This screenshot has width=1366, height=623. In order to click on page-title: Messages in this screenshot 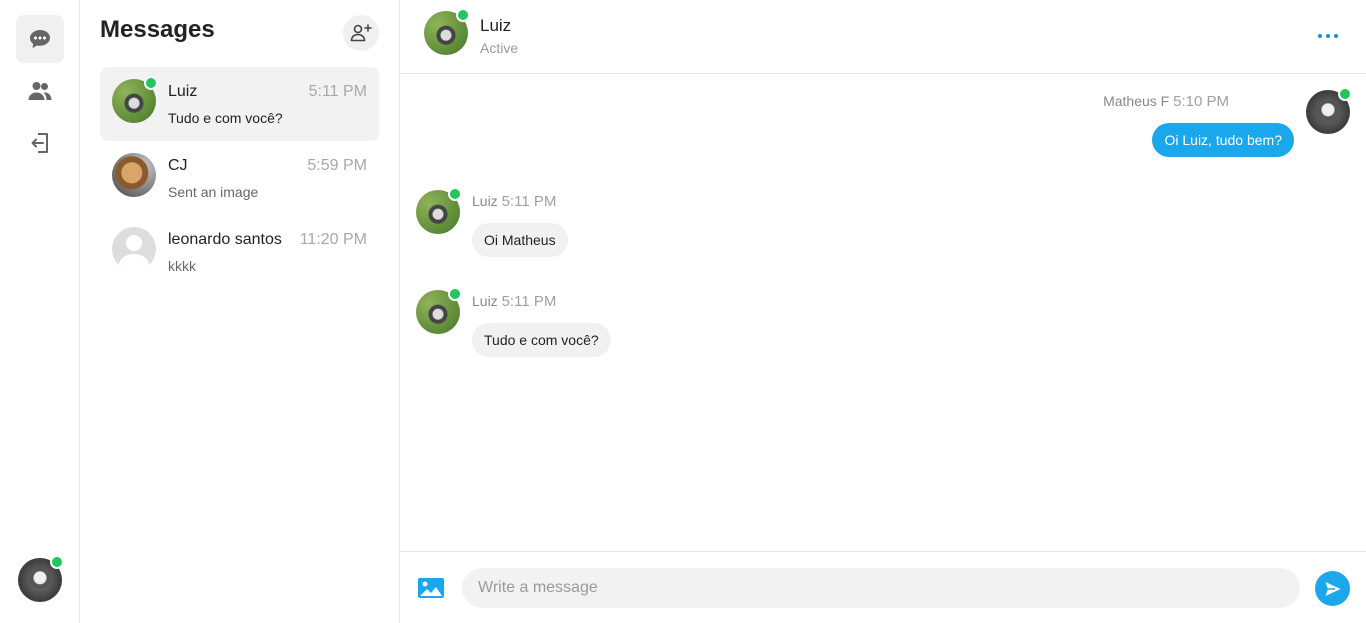, I will do `click(157, 29)`.